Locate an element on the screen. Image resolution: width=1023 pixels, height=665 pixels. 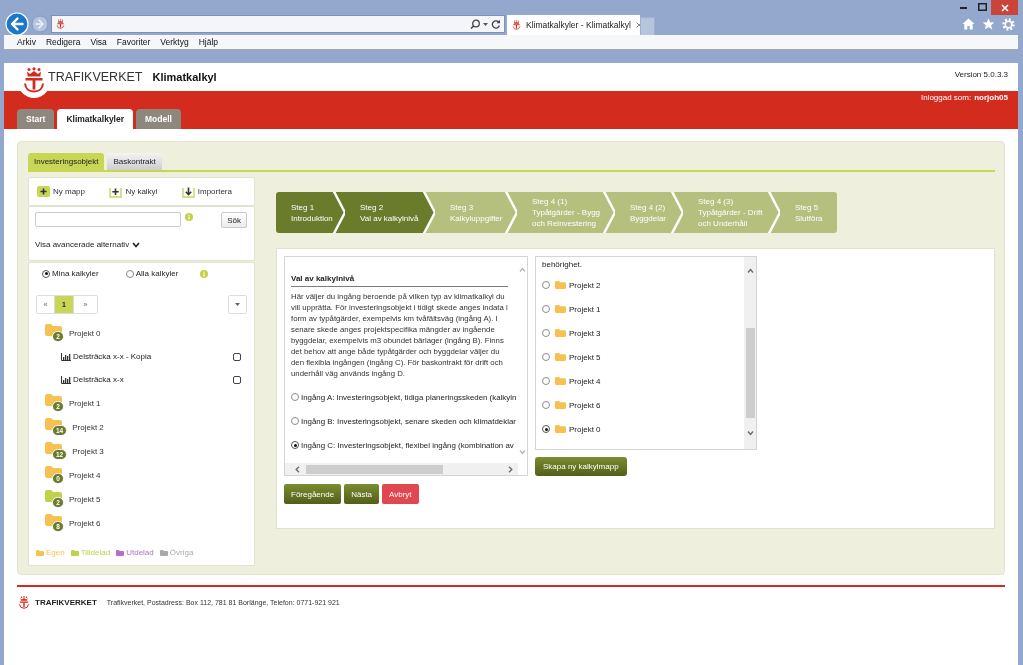
legend-label: Tilldelad is located at coordinates (95, 552).